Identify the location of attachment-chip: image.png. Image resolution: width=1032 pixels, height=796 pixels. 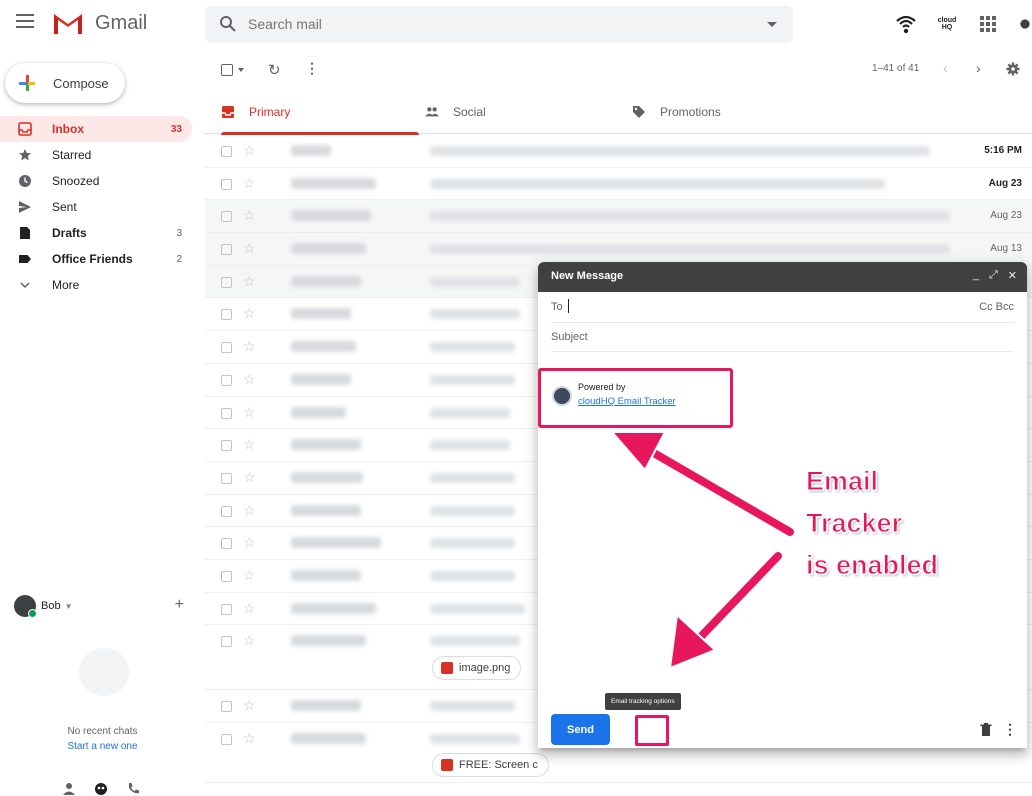
(477, 668).